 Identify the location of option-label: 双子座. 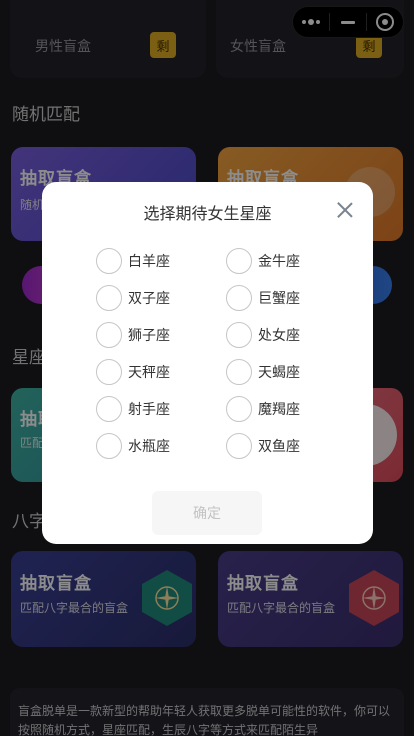
(149, 299).